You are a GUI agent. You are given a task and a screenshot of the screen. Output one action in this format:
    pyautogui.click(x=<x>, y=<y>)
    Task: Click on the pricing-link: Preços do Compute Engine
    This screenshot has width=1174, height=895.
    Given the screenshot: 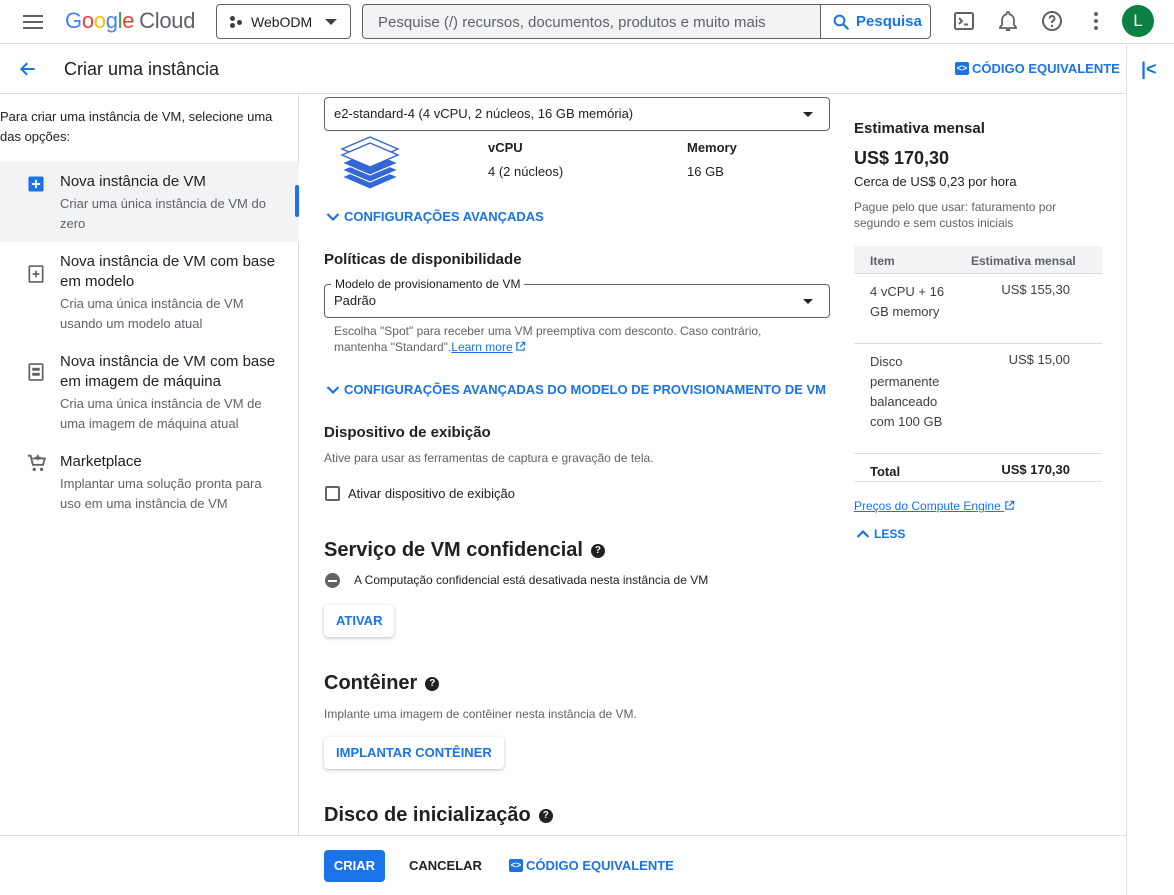 What is the action you would take?
    pyautogui.click(x=934, y=506)
    